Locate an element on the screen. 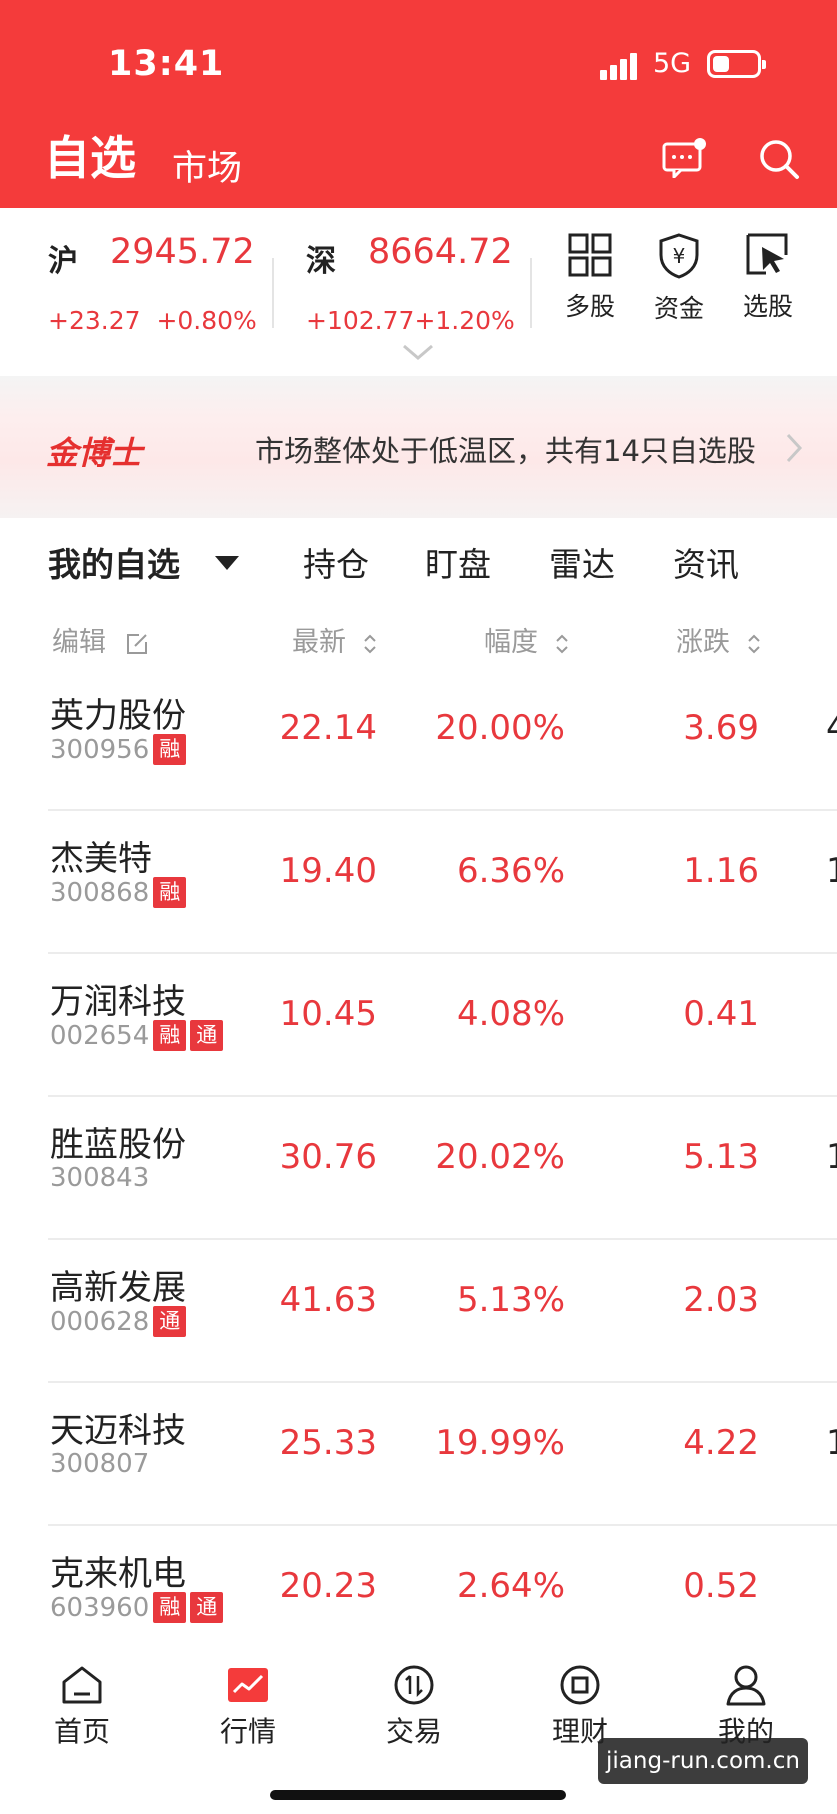 The height and width of the screenshot is (1814, 837). stock-price: 30.76 is located at coordinates (328, 1157).